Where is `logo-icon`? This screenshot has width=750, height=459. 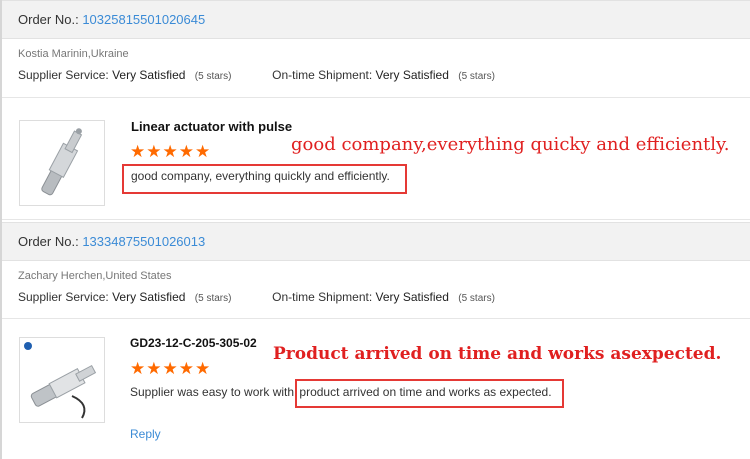
logo-icon is located at coordinates (28, 346).